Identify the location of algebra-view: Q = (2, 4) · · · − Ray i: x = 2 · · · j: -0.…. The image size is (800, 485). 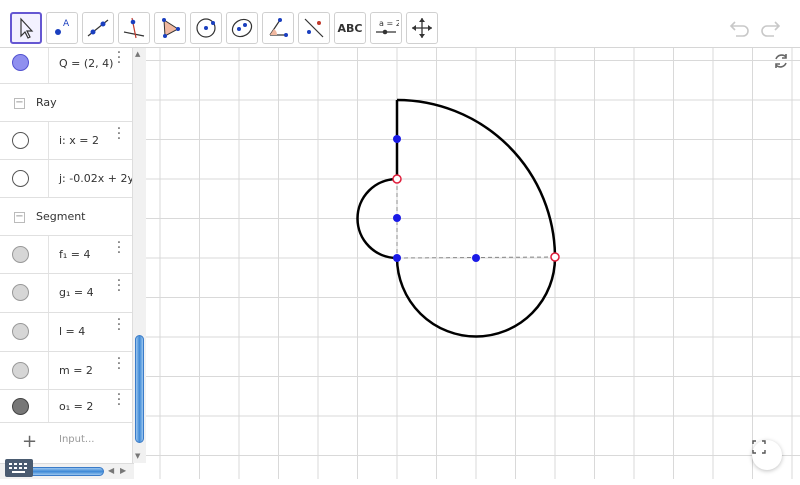
(67, 255).